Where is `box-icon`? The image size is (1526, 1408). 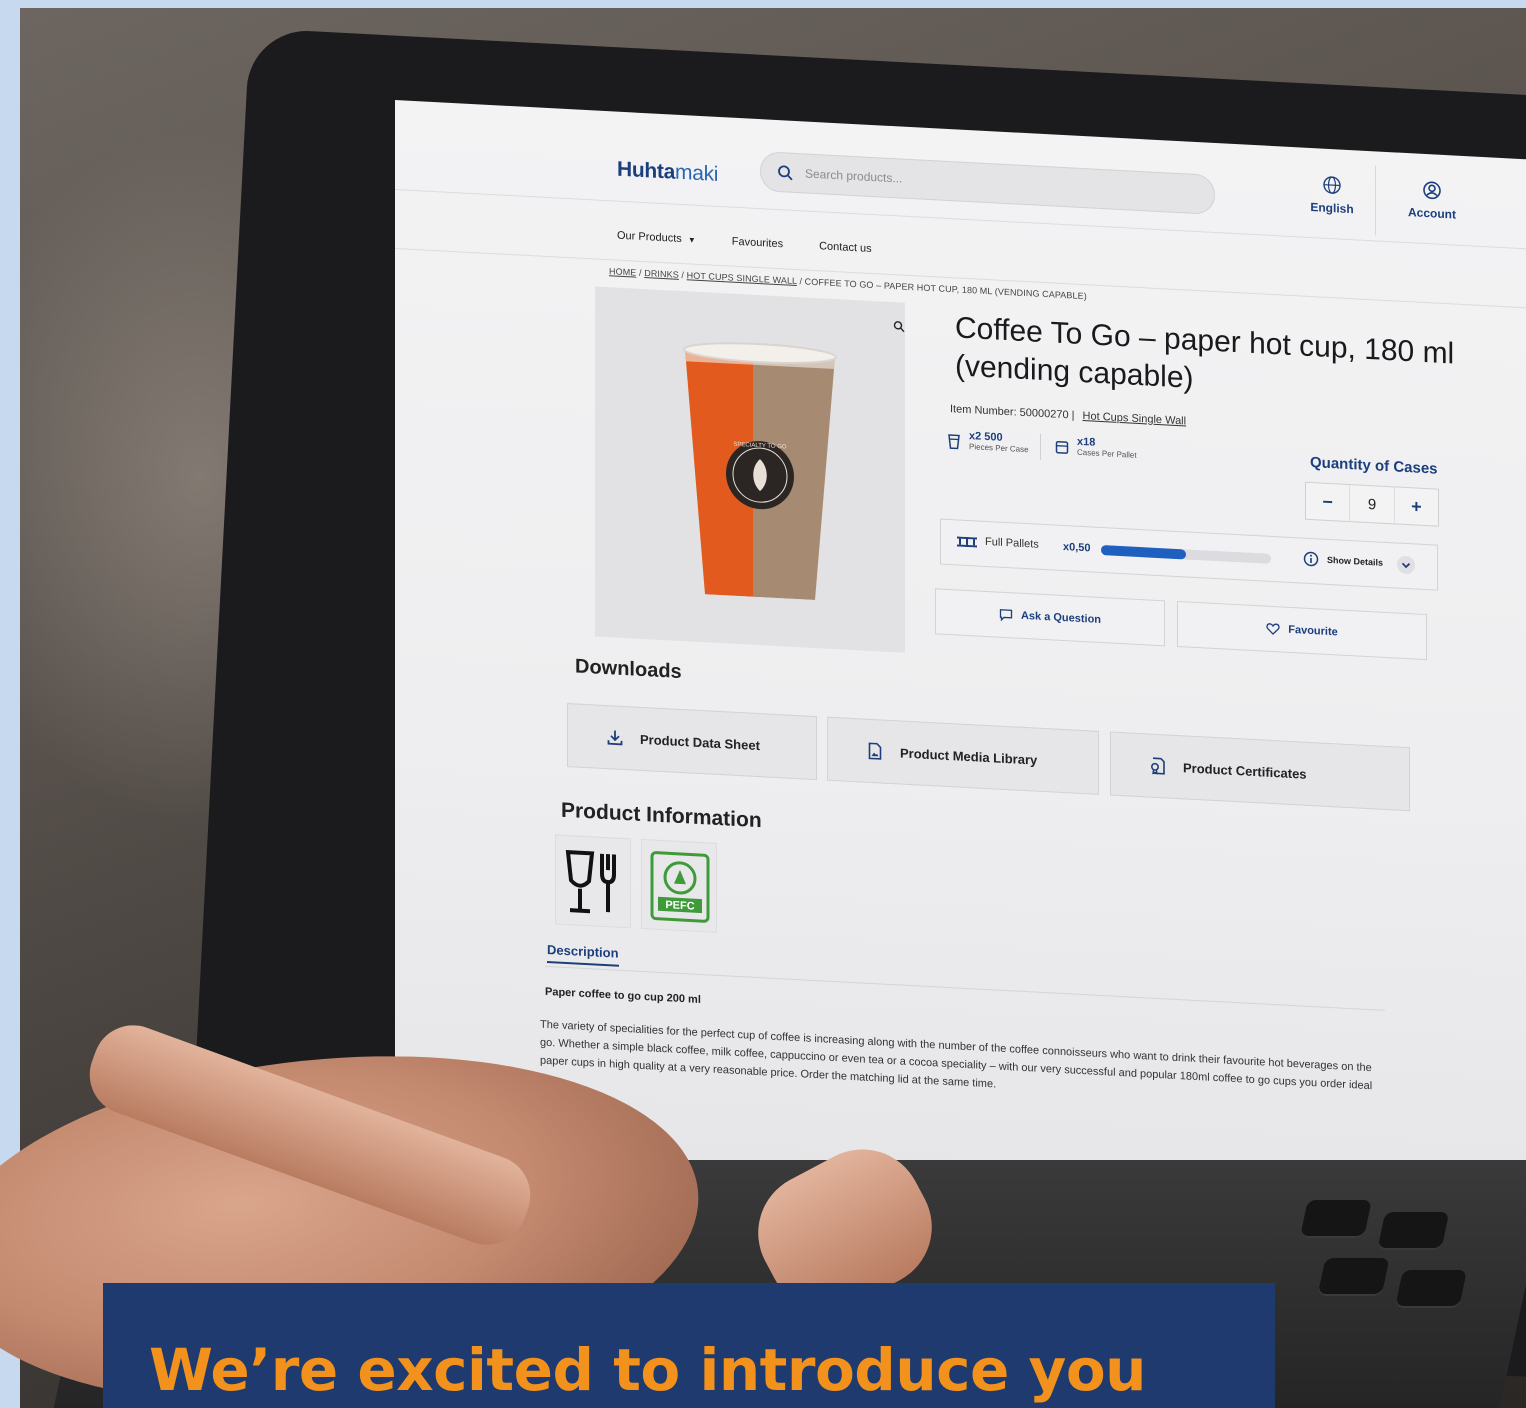
box-icon is located at coordinates (1062, 447).